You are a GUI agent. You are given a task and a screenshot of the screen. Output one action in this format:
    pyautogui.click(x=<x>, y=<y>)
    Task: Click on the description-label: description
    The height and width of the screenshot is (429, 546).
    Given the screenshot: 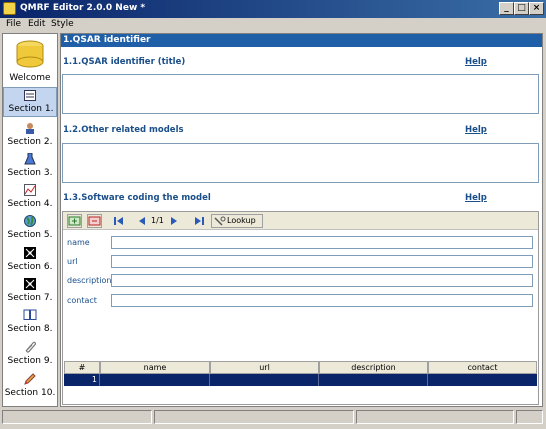 What is the action you would take?
    pyautogui.click(x=89, y=280)
    